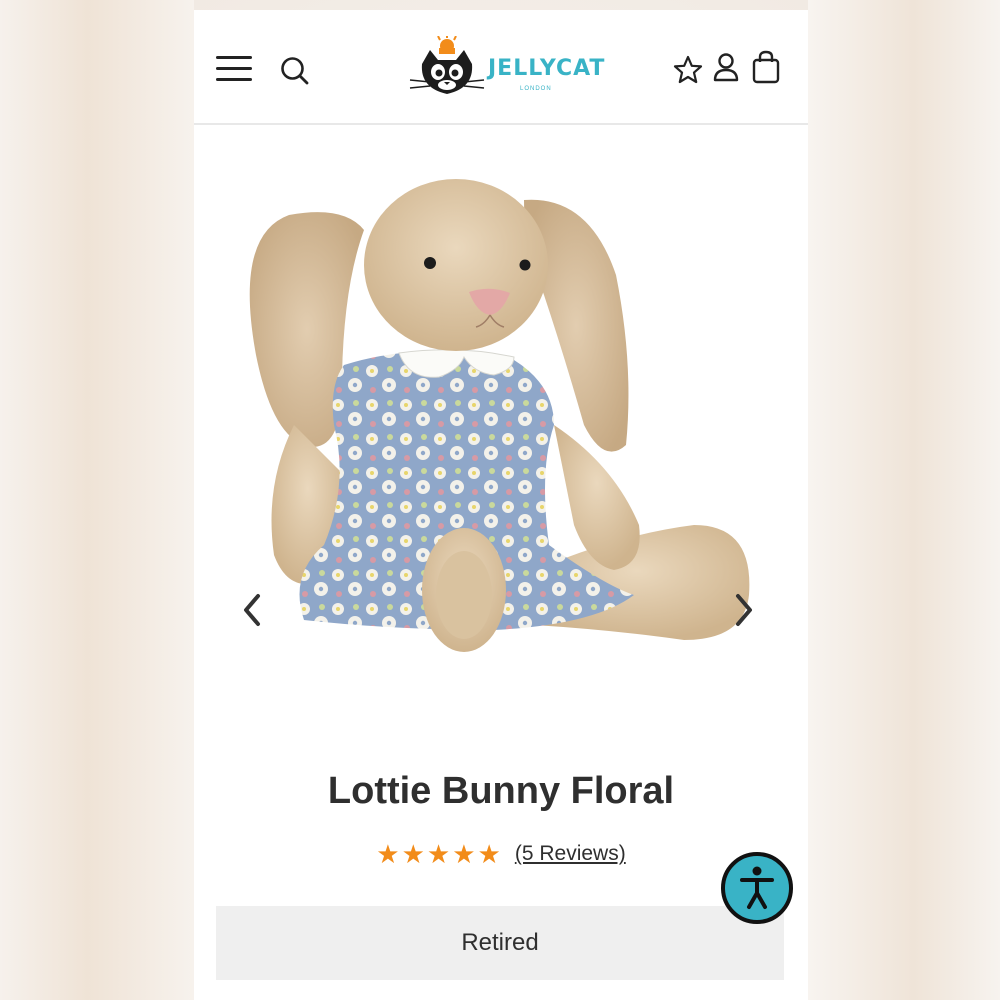 This screenshot has width=1000, height=1000. I want to click on prev-image-button, so click(252, 610).